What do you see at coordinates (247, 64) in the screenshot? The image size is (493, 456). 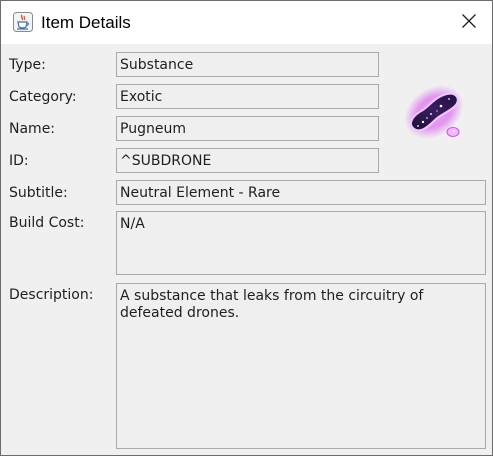 I see `type-field: Substance` at bounding box center [247, 64].